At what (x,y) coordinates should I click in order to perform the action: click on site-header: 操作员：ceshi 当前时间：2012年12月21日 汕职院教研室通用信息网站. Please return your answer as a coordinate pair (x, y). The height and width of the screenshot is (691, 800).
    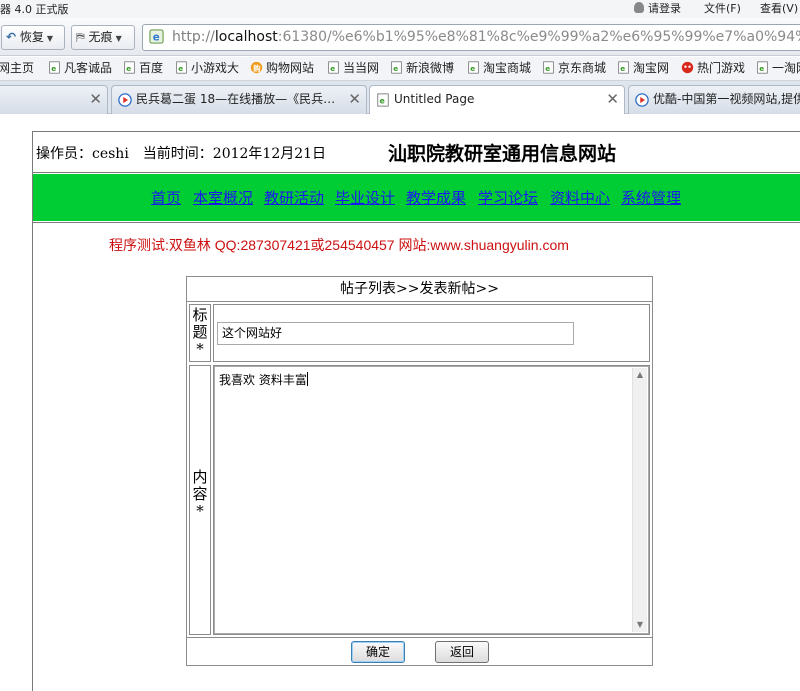
    Looking at the image, I should click on (416, 152).